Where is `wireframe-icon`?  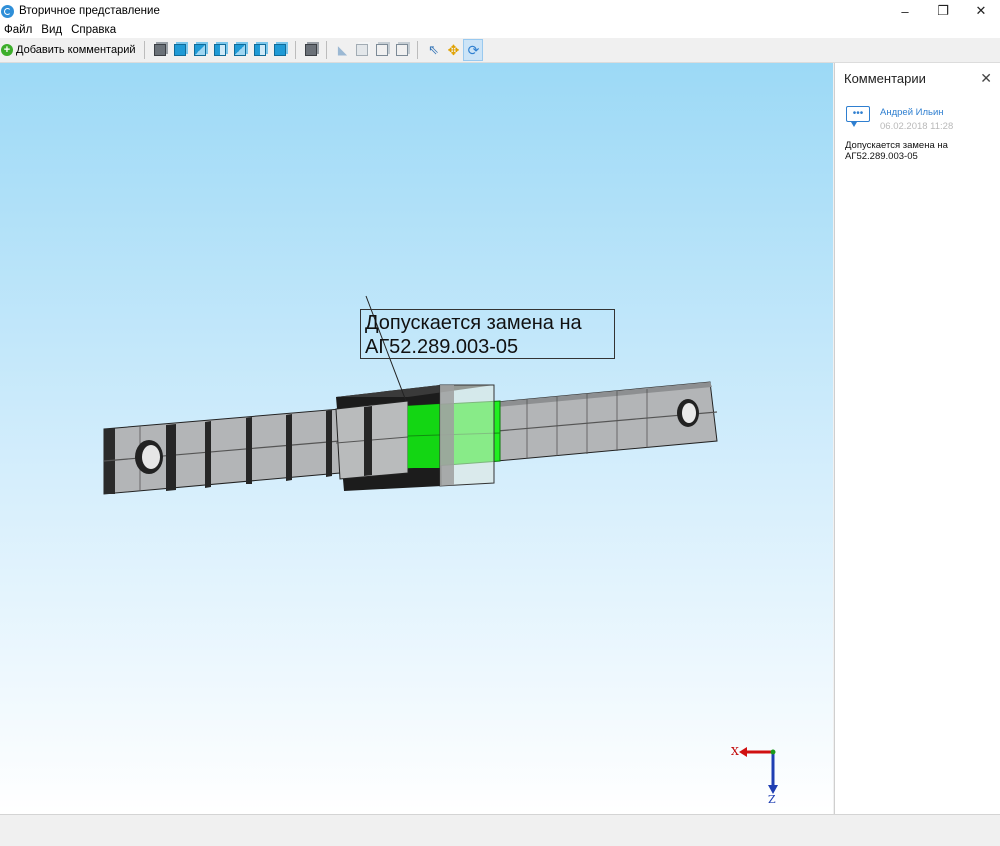 wireframe-icon is located at coordinates (382, 50).